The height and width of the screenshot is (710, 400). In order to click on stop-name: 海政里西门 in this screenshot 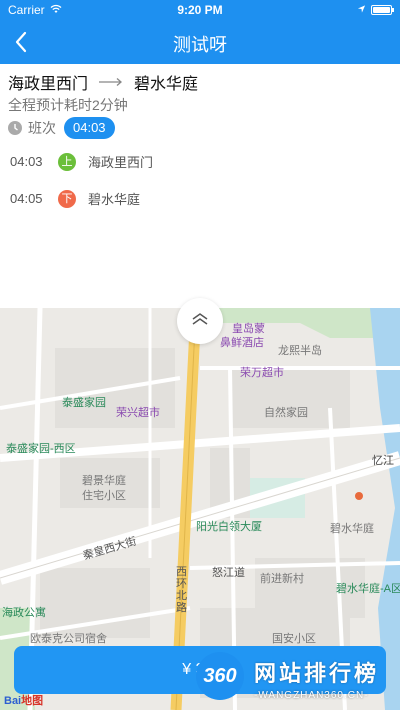, I will do `click(121, 162)`.